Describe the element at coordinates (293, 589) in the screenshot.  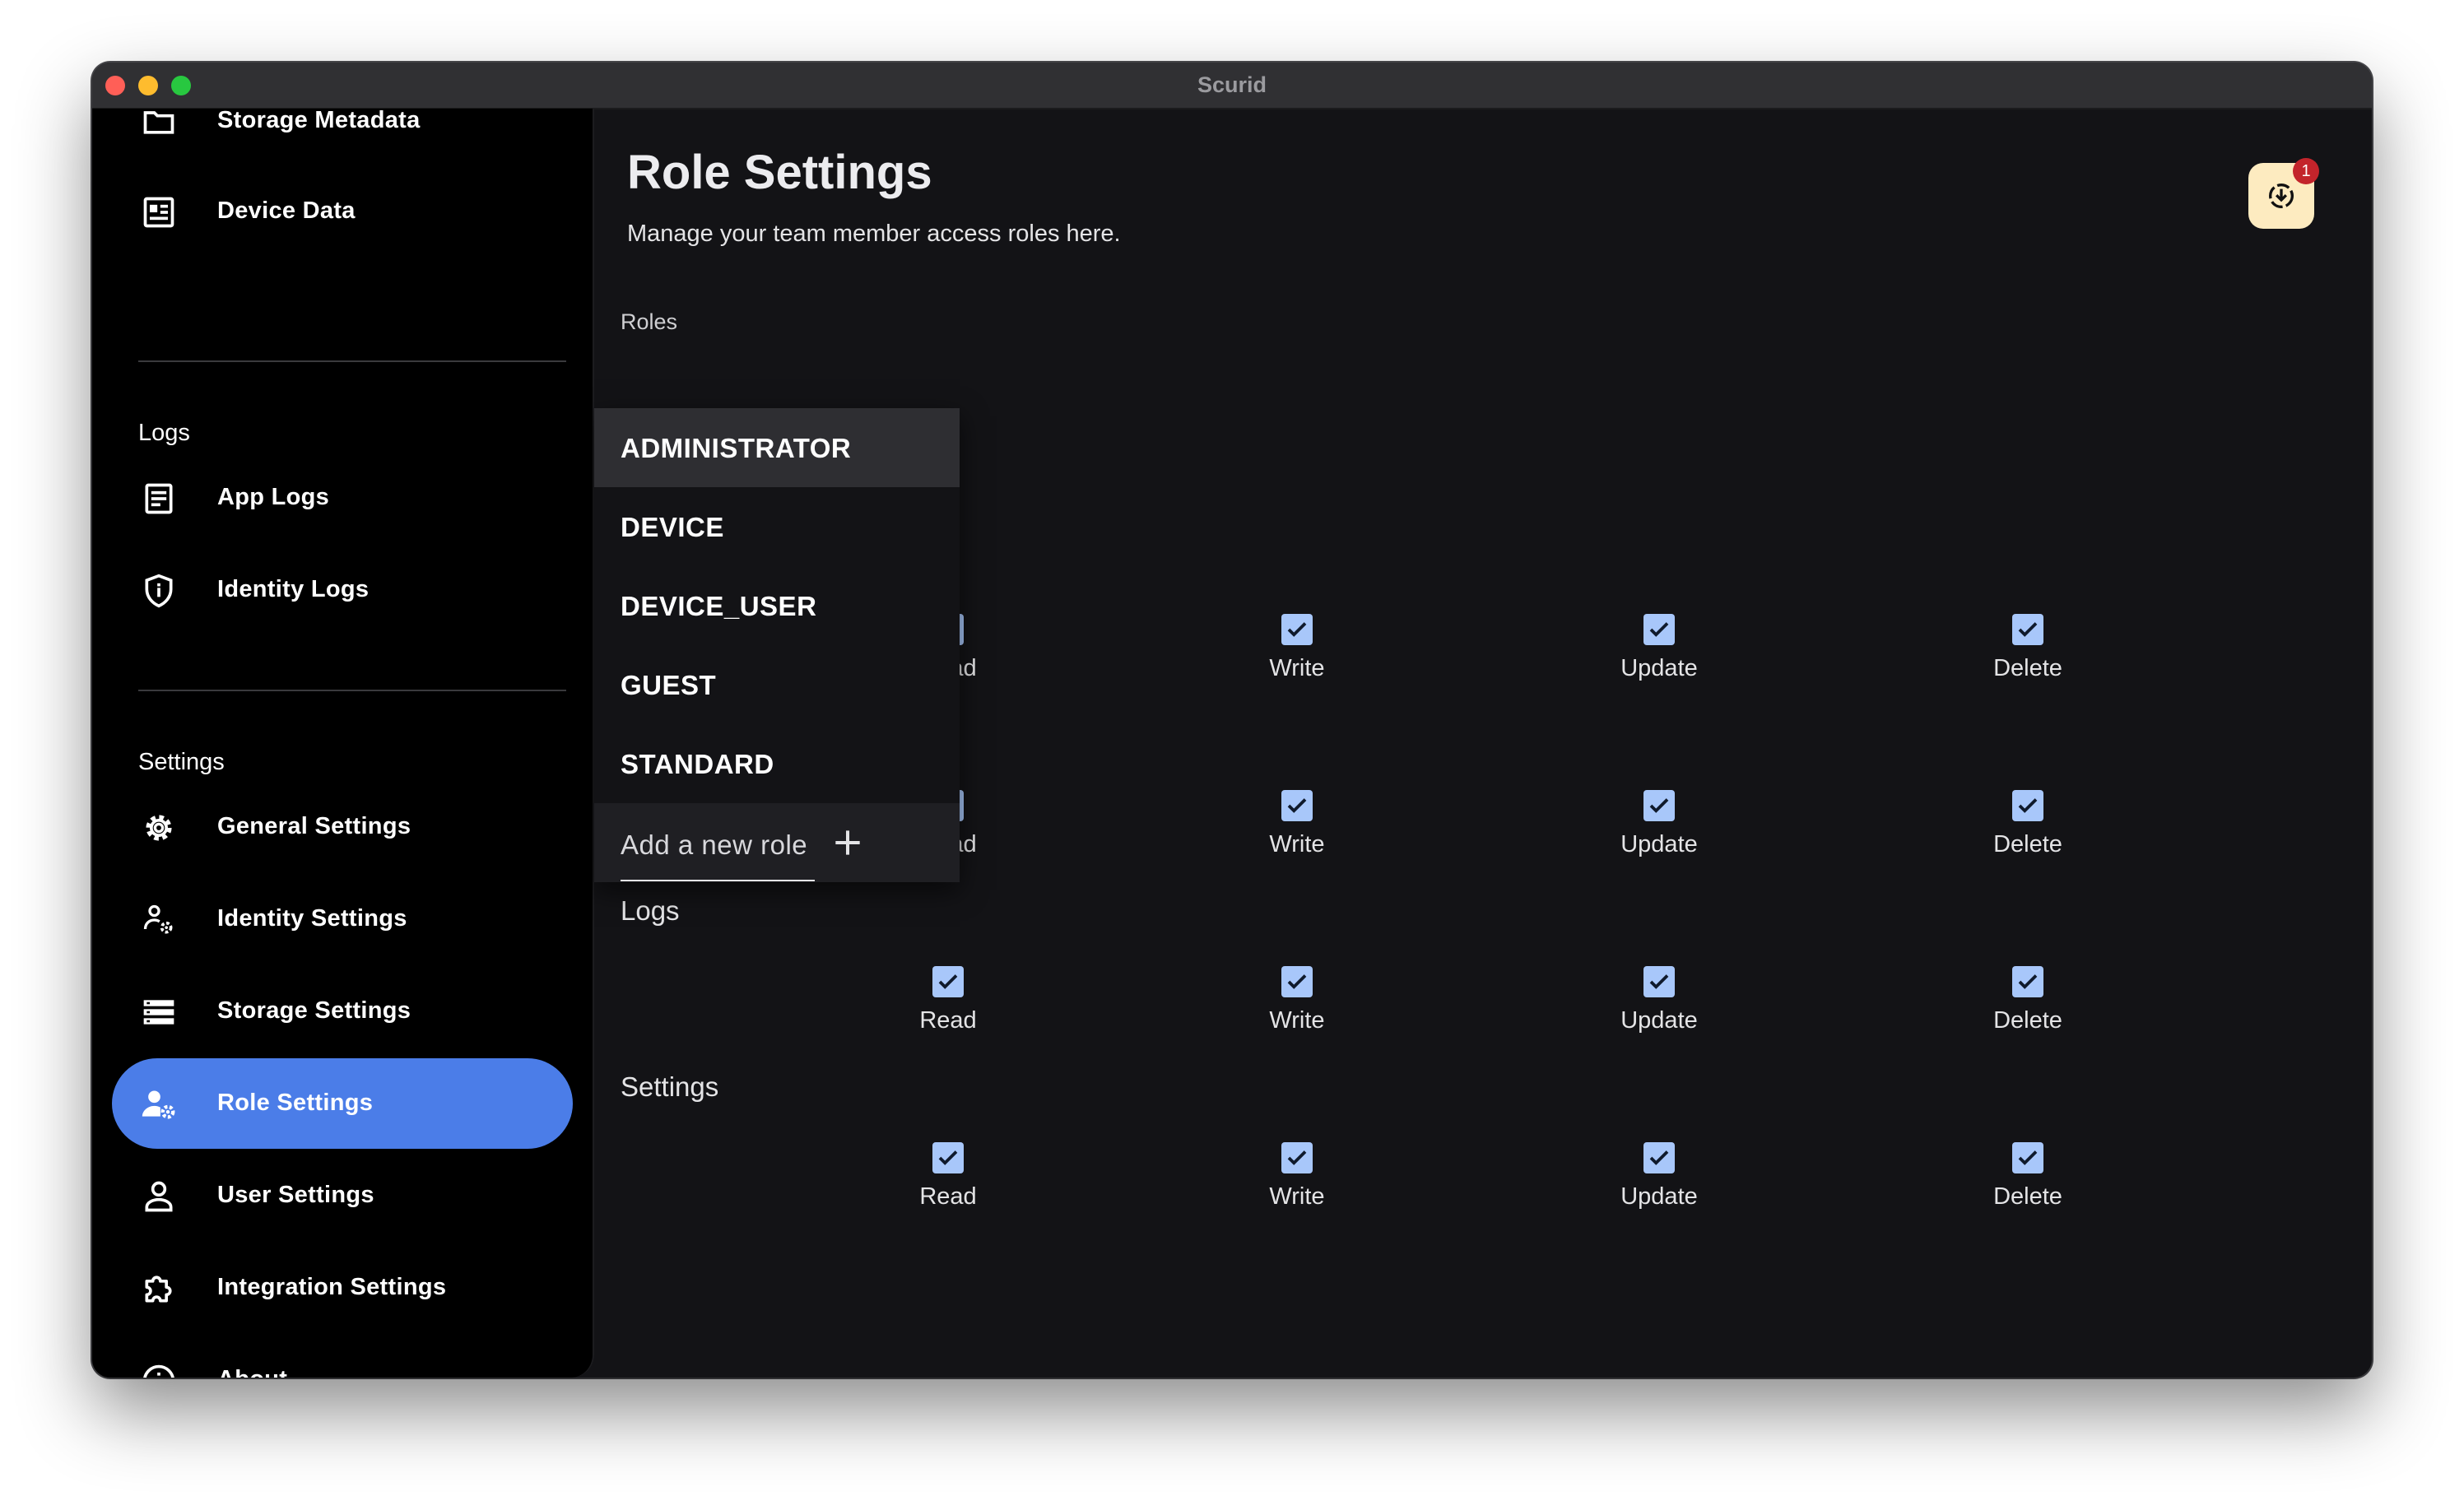
I see `sidebar-item-label: Identity Logs` at that location.